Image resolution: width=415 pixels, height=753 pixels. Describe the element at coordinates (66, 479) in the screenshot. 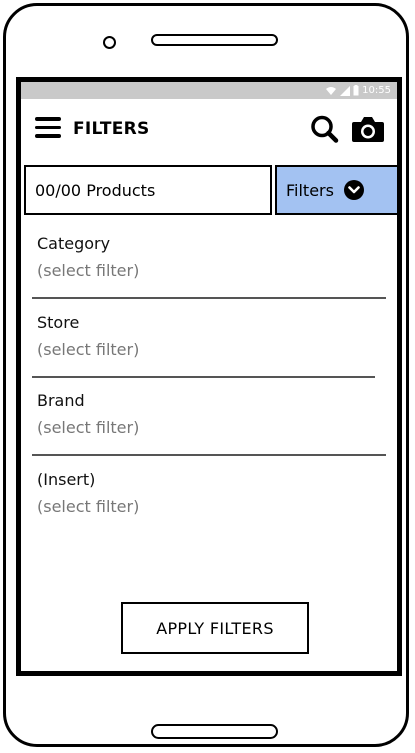

I see `filter-label: (Insert)` at that location.